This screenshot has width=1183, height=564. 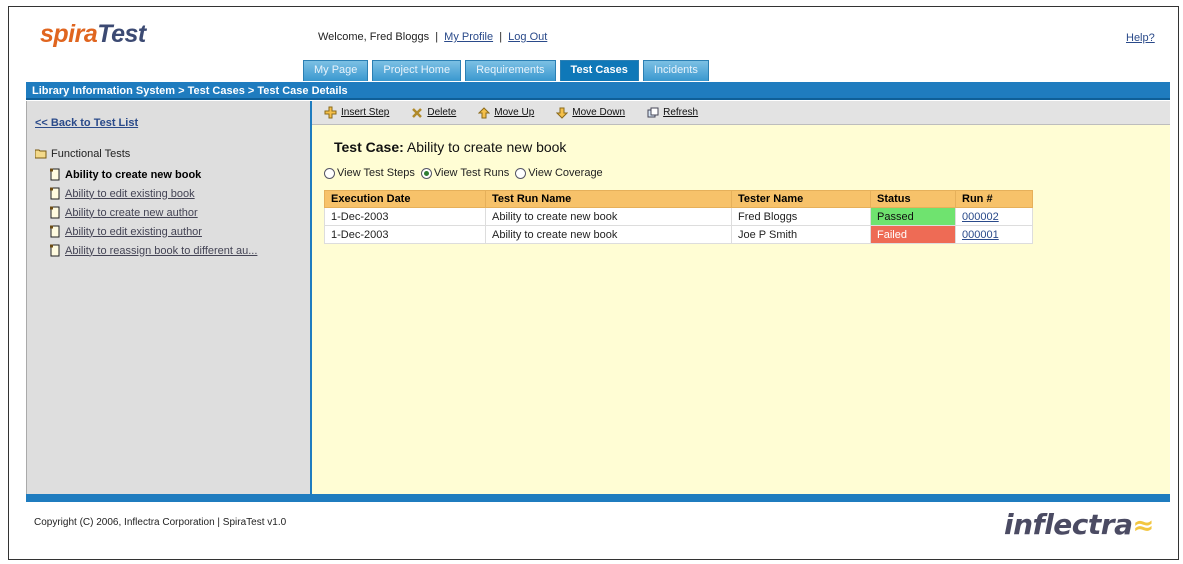 I want to click on tab-project-home: Project Home, so click(x=417, y=70).